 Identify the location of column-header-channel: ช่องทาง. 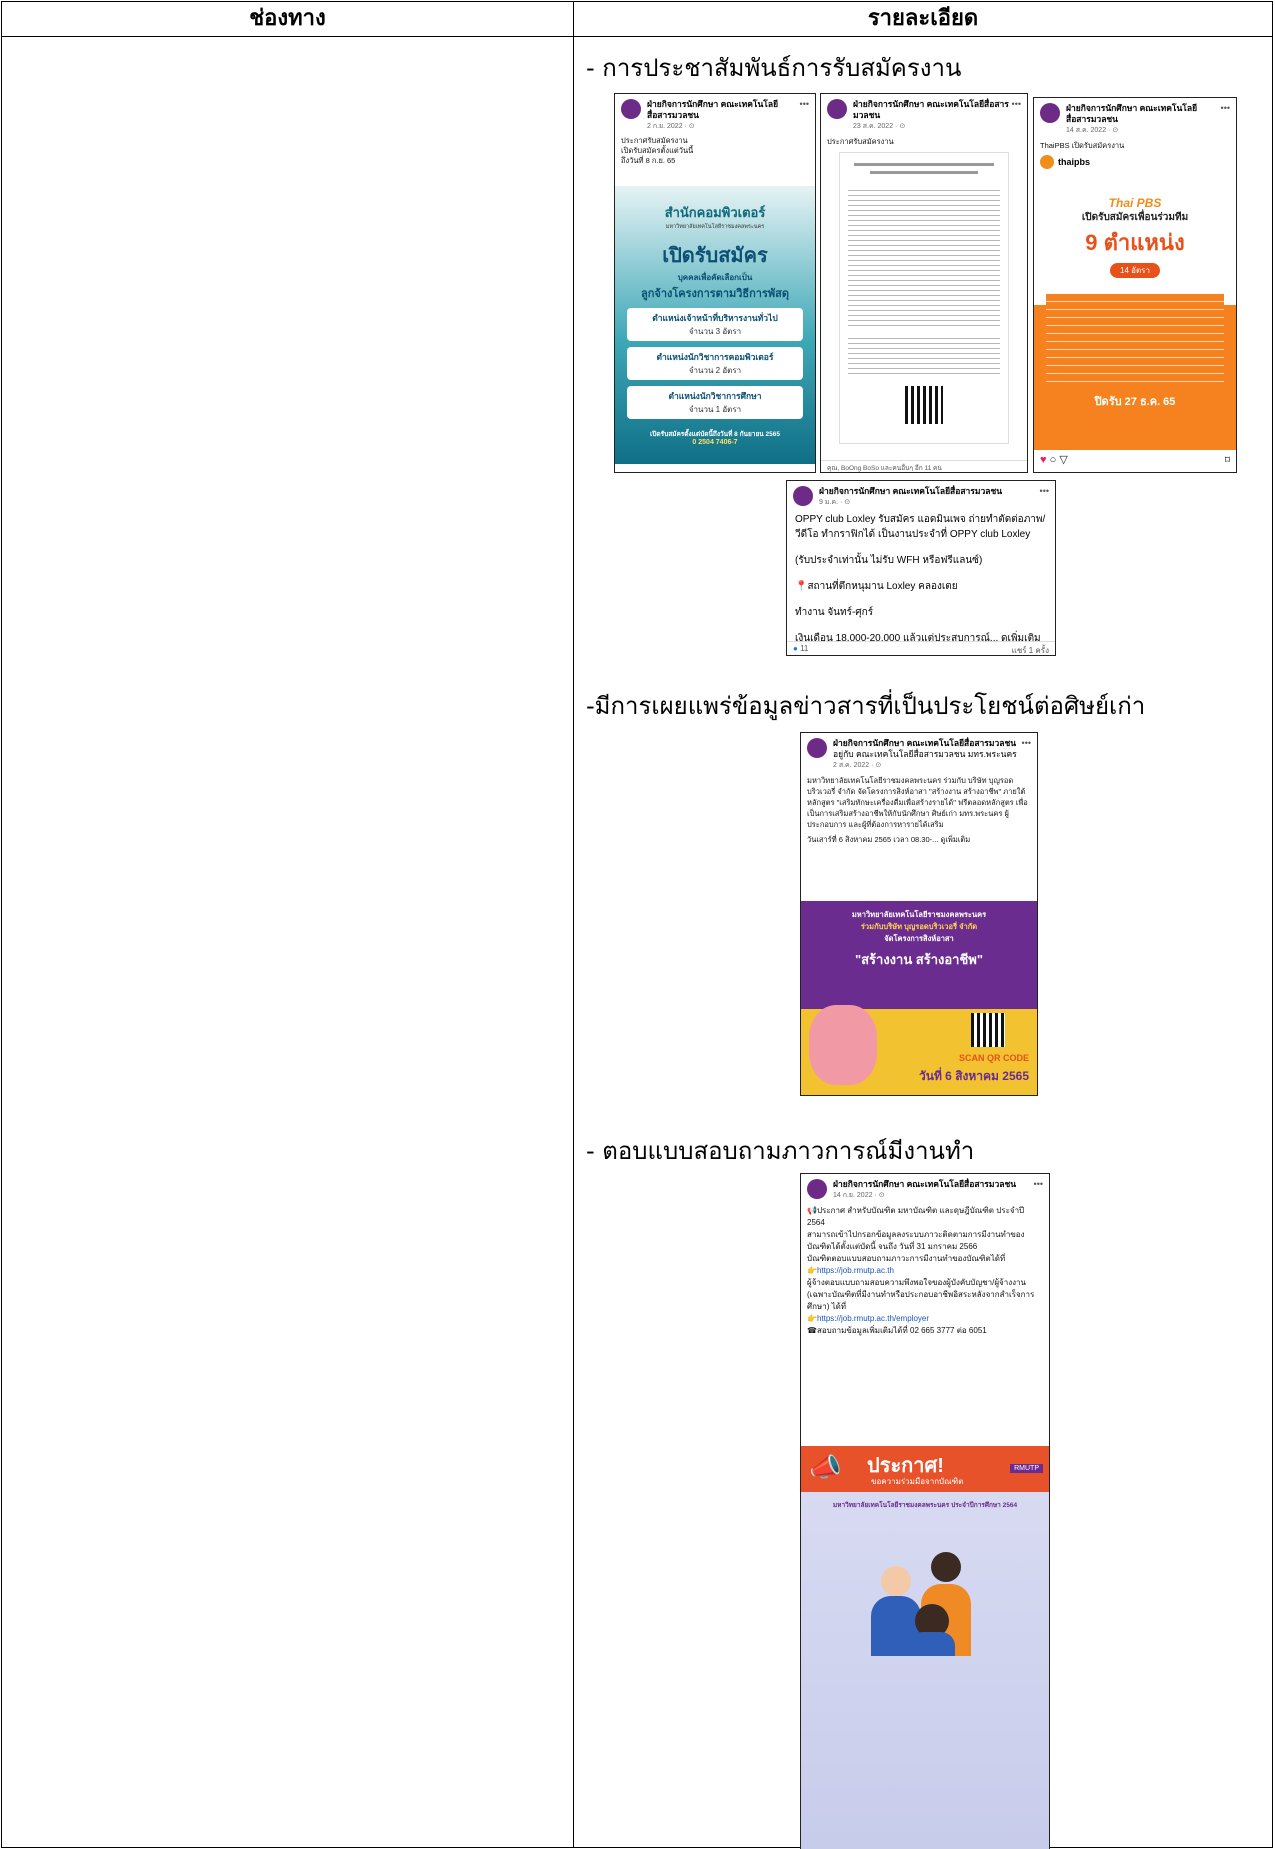
(287, 18).